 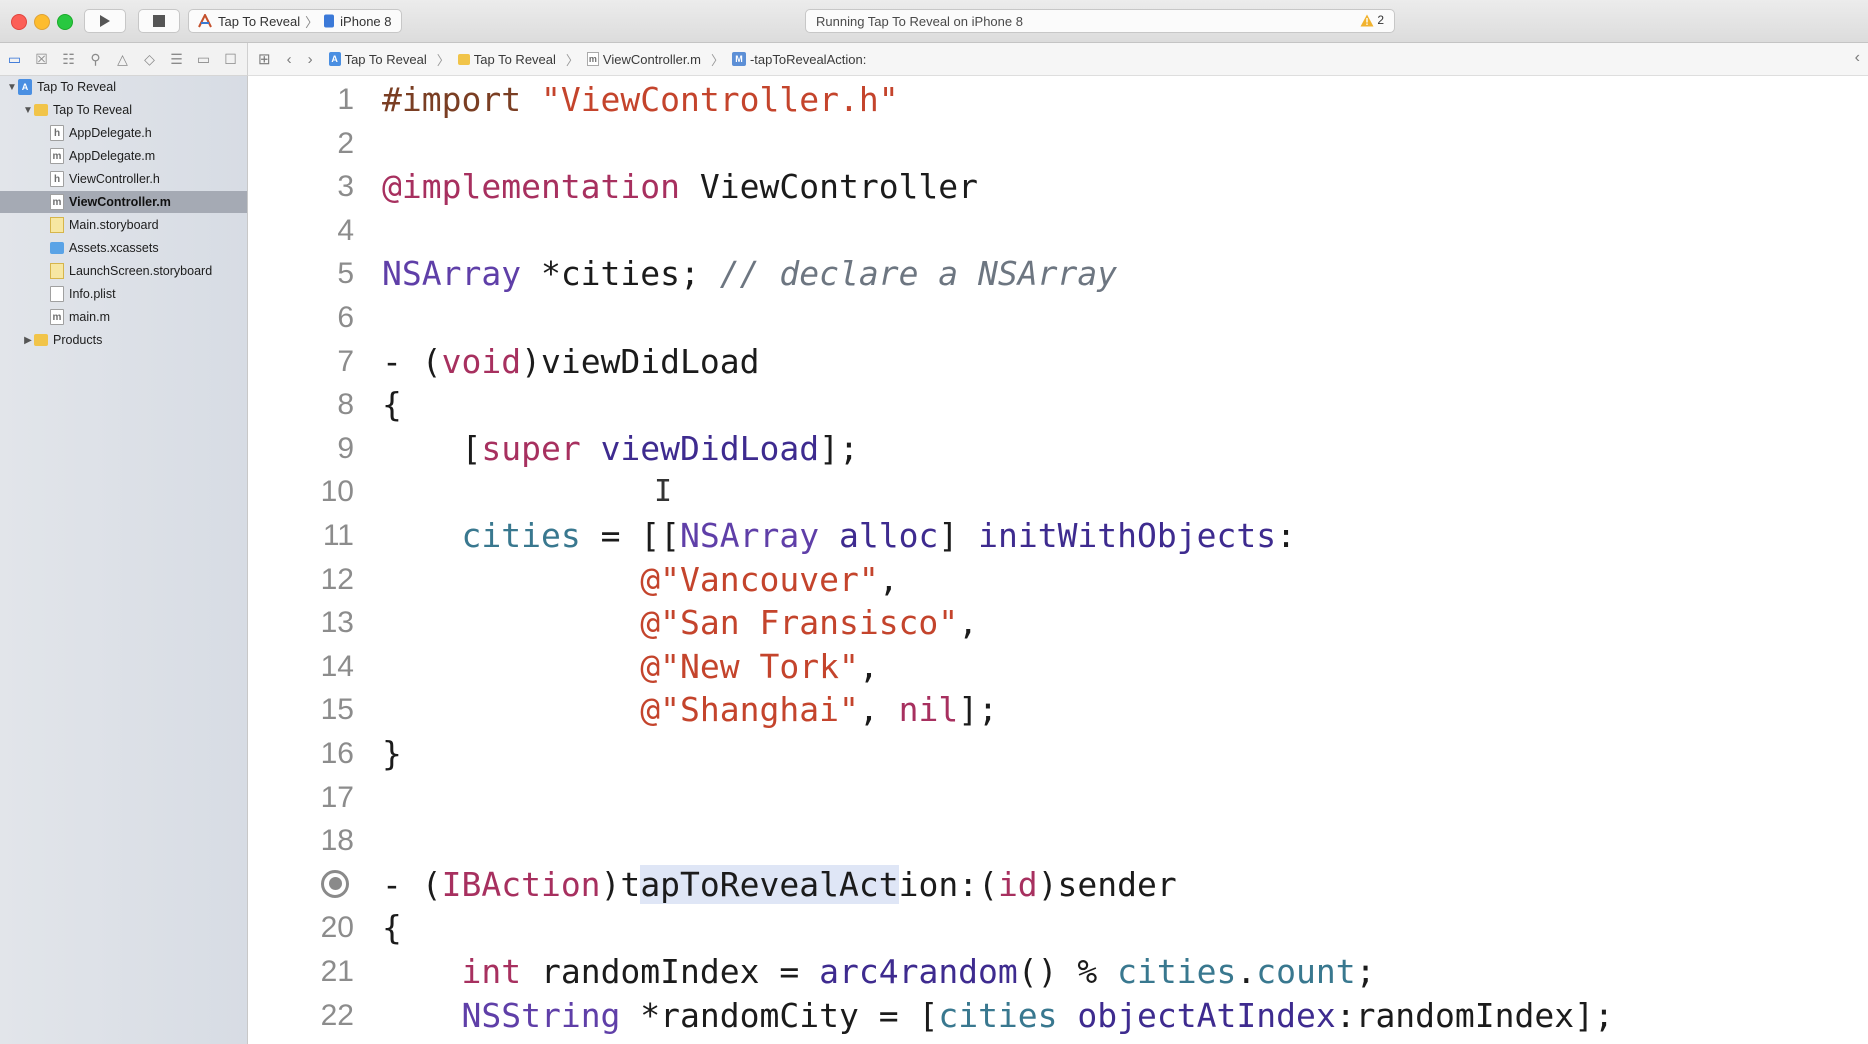 What do you see at coordinates (1058, 928) in the screenshot?
I see `code-line: 20 {` at bounding box center [1058, 928].